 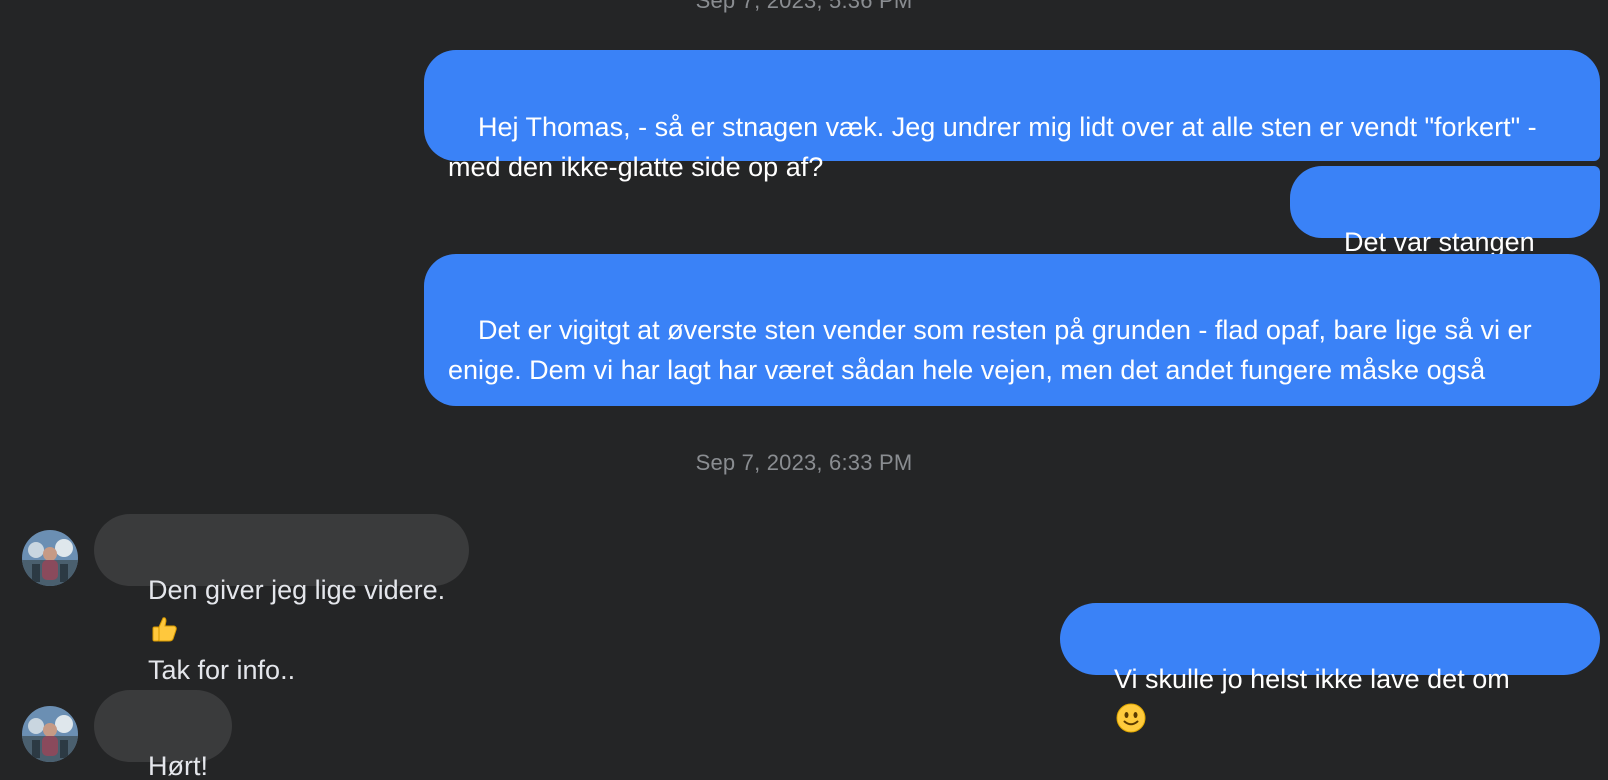 I want to click on message-text: Den giver jeg lige videre., so click(x=297, y=590).